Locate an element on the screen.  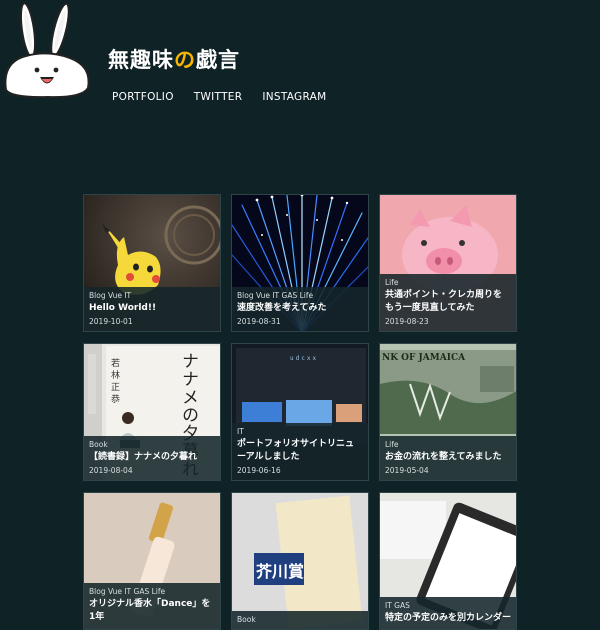
post-tags: Blog Vue IT is located at coordinates (110, 295).